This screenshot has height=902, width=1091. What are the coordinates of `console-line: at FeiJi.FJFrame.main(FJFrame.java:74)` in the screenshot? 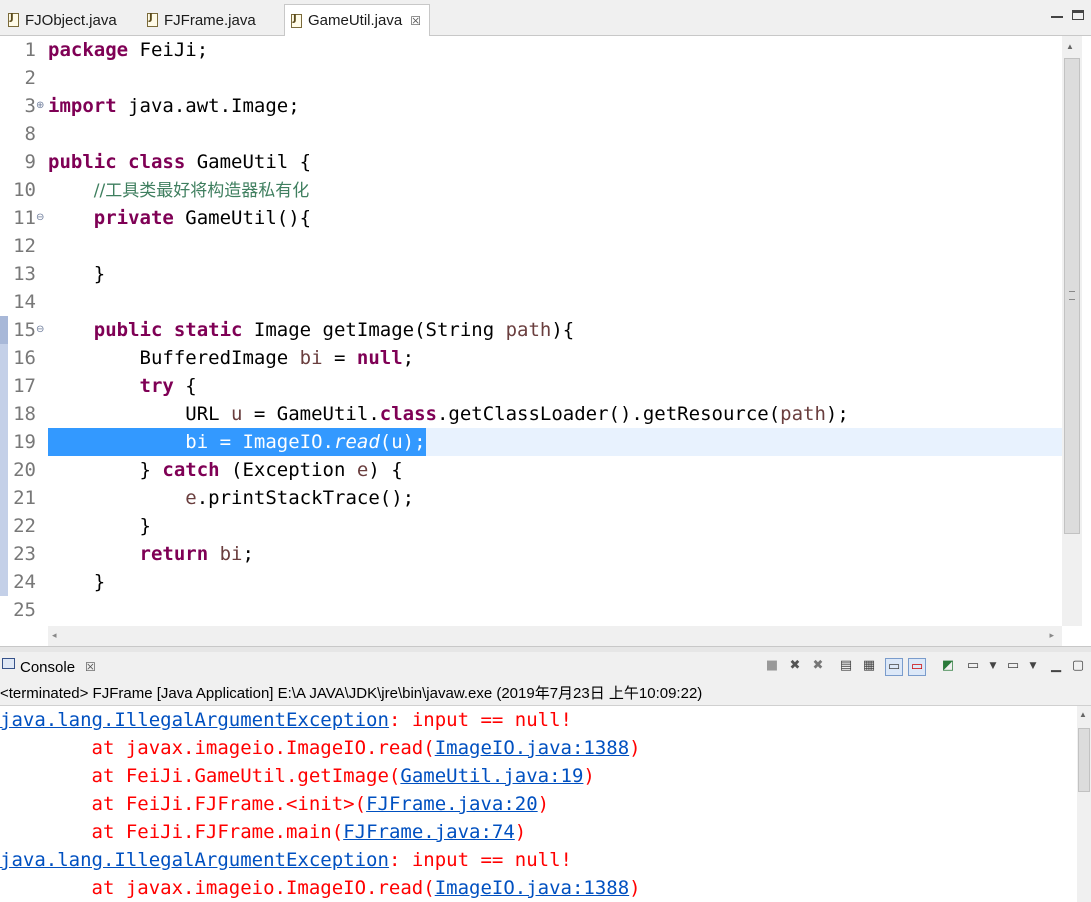 It's located at (263, 832).